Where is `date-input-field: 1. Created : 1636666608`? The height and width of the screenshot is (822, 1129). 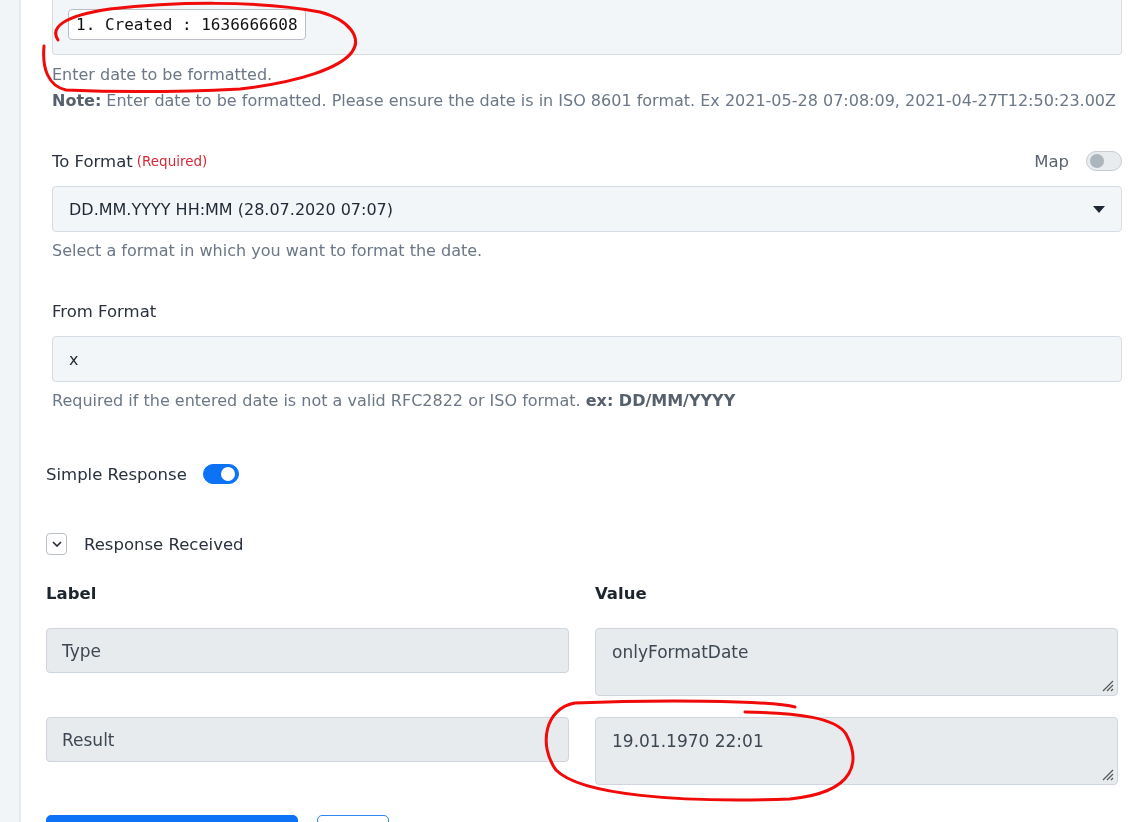 date-input-field: 1. Created : 1636666608 is located at coordinates (587, 27).